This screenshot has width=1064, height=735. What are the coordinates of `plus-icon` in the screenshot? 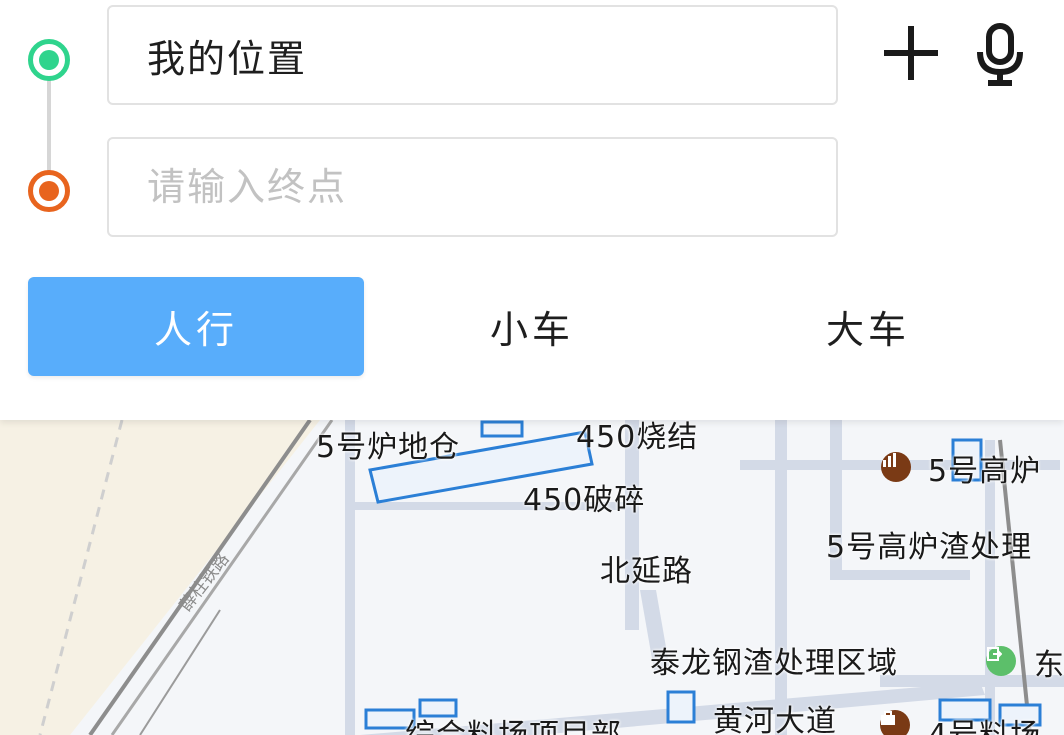 It's located at (911, 53).